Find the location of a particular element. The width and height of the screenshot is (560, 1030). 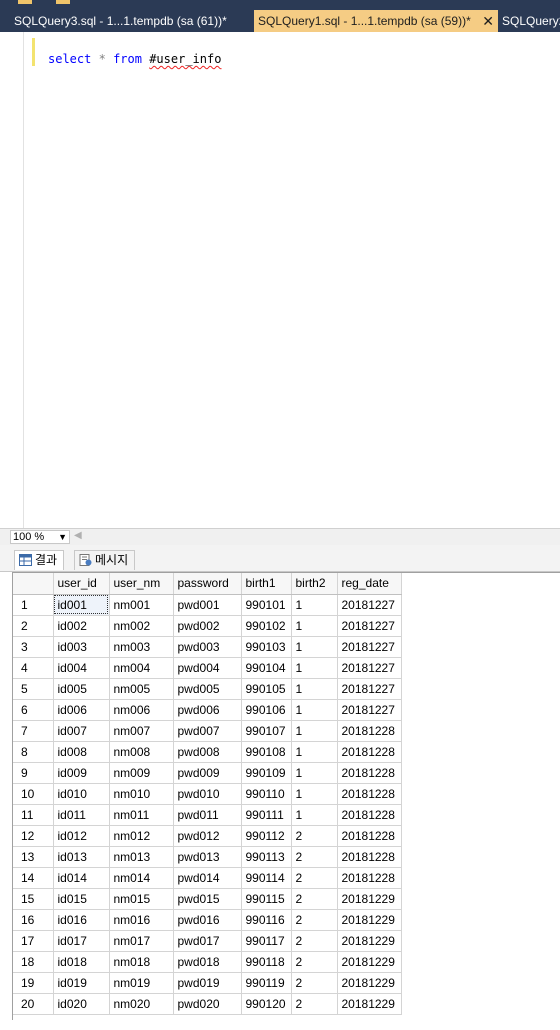

table-row: 20 id020 nm020 pwd020 990120 2 20181229 is located at coordinates (207, 1004).